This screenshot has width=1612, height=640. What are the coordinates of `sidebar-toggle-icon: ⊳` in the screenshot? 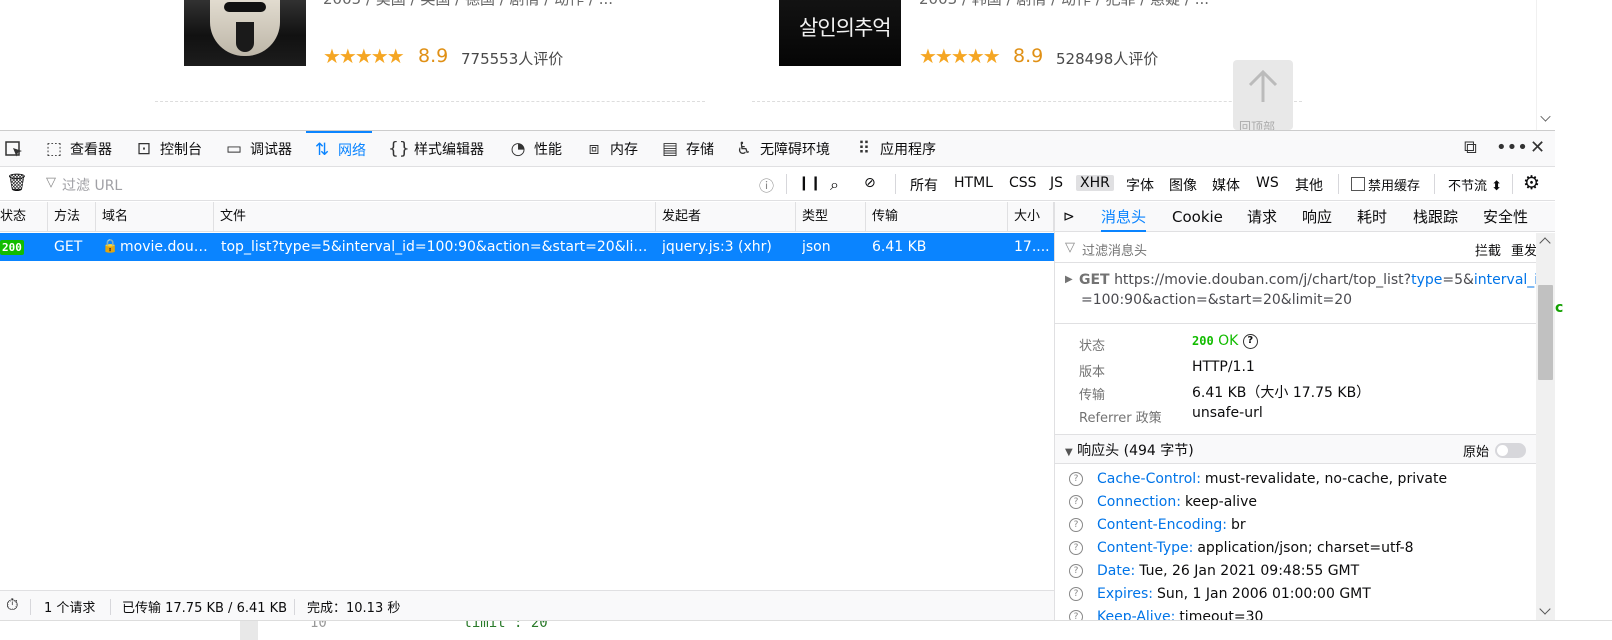 It's located at (1069, 217).